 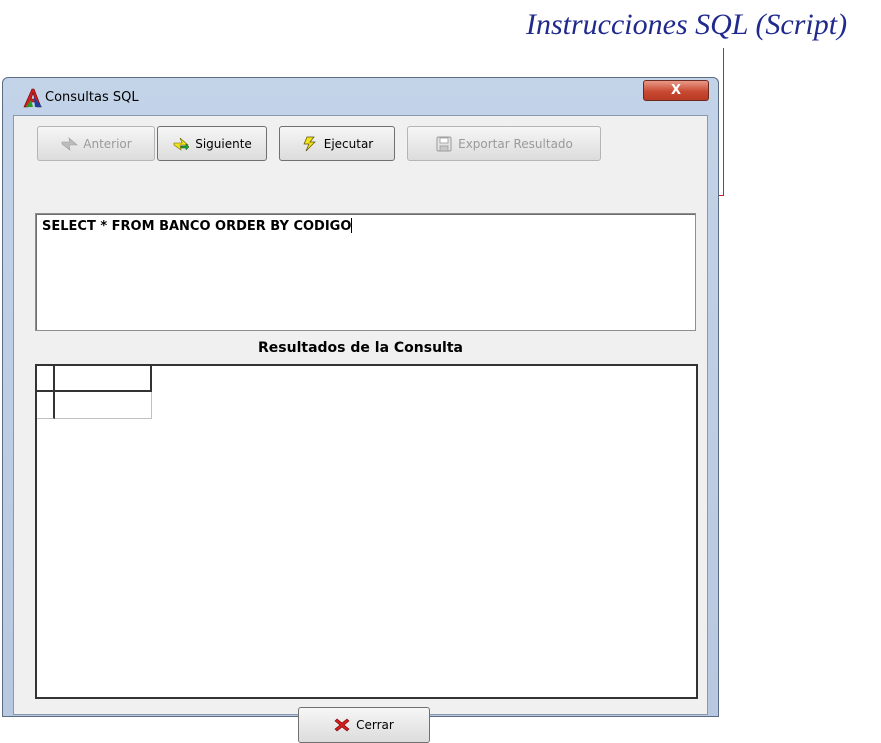 I want to click on grid-data-cell, so click(x=103, y=405).